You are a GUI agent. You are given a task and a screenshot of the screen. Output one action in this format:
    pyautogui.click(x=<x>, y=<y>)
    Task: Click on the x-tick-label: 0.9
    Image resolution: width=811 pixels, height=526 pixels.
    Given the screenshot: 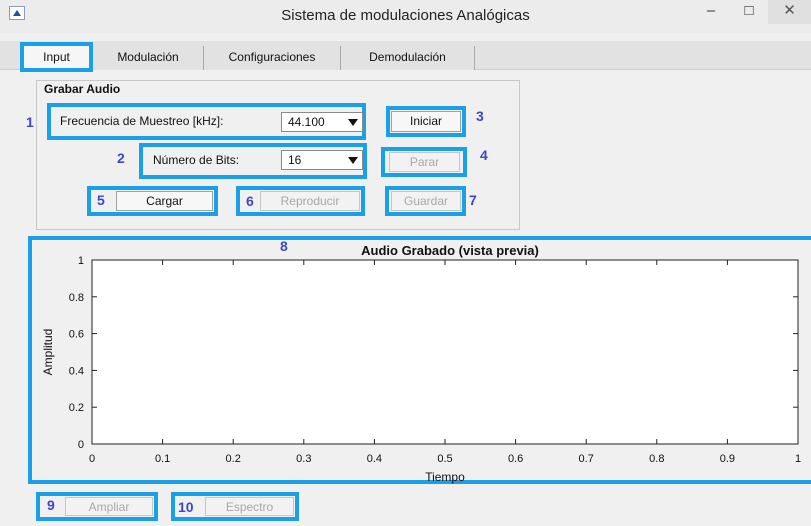 What is the action you would take?
    pyautogui.click(x=727, y=459)
    